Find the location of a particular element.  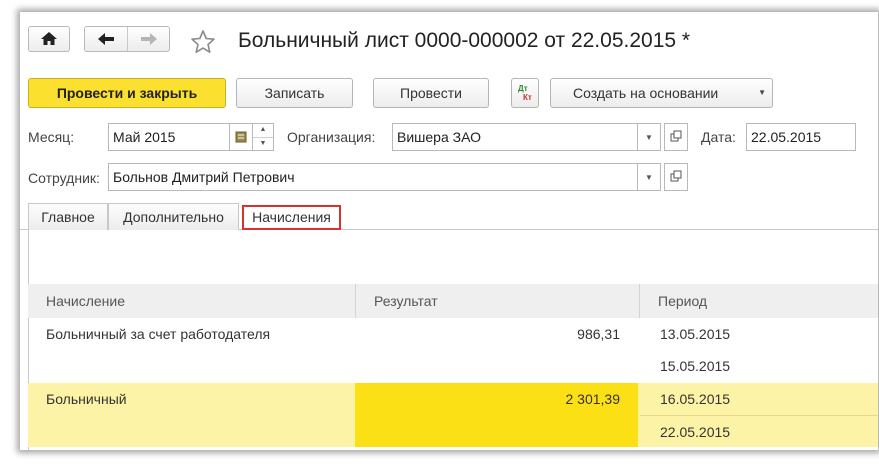

column-header-accrual: Начисление is located at coordinates (191, 301).